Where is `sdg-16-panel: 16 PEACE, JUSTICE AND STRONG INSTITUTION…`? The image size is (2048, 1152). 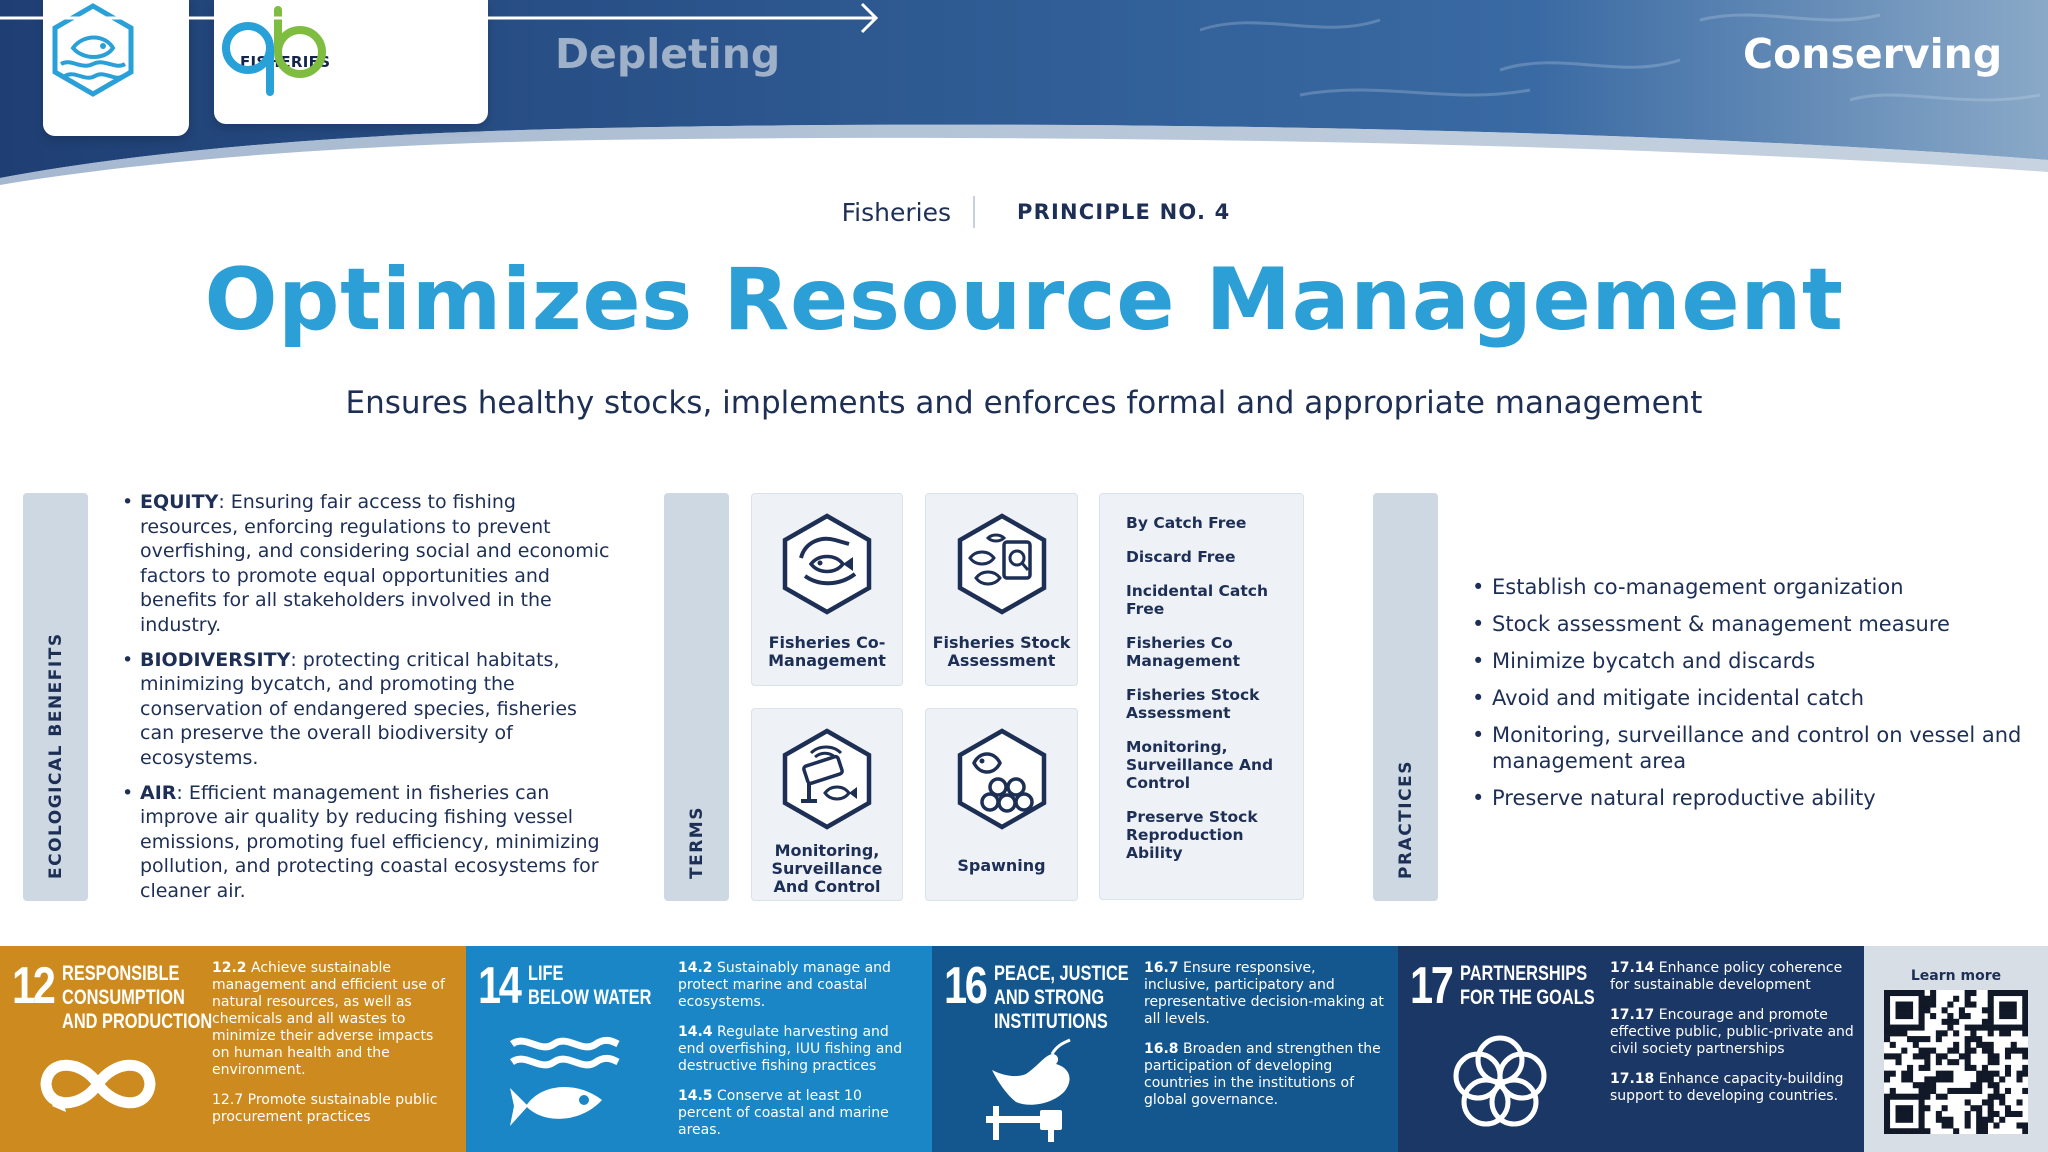
sdg-16-panel: 16 PEACE, JUSTICE AND STRONG INSTITUTION… is located at coordinates (1165, 1049).